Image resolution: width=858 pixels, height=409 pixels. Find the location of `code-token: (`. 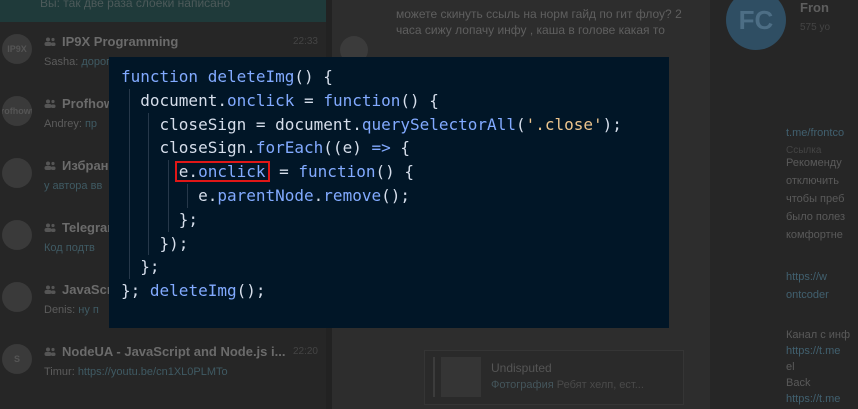

code-token: ( is located at coordinates (520, 124).